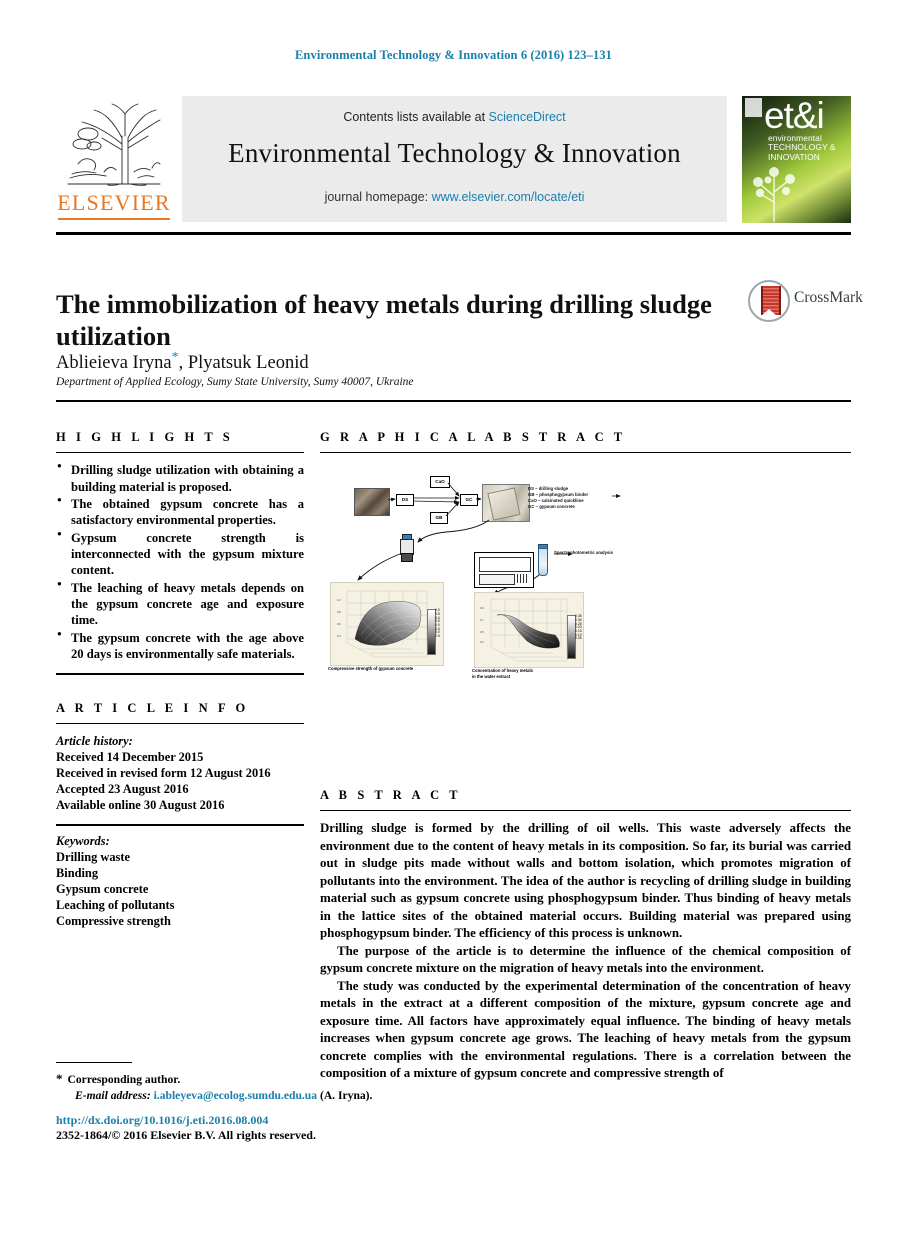  What do you see at coordinates (585, 453) in the screenshot?
I see `graphical-abstract-rule` at bounding box center [585, 453].